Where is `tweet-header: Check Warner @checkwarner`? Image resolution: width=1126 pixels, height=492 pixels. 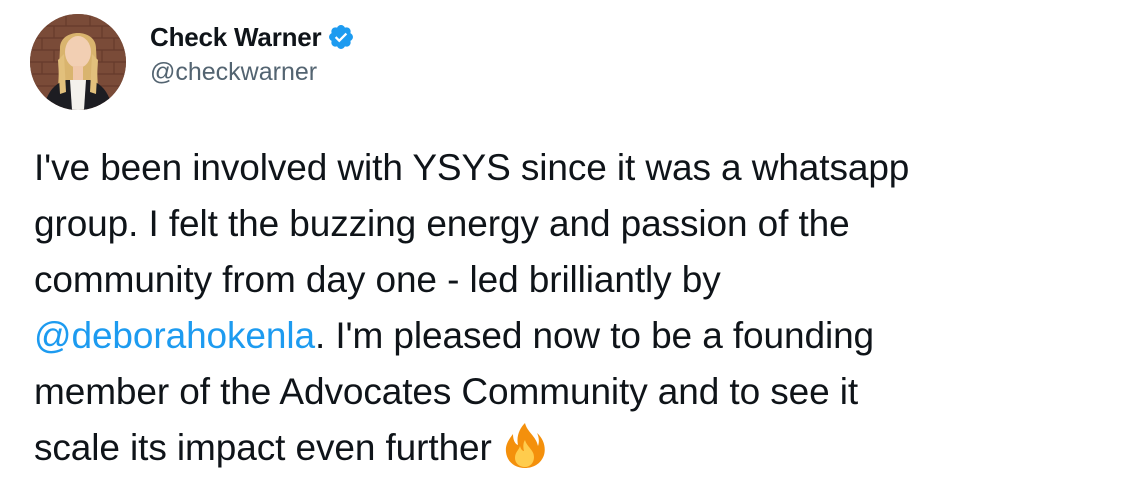 tweet-header: Check Warner @checkwarner is located at coordinates (192, 62).